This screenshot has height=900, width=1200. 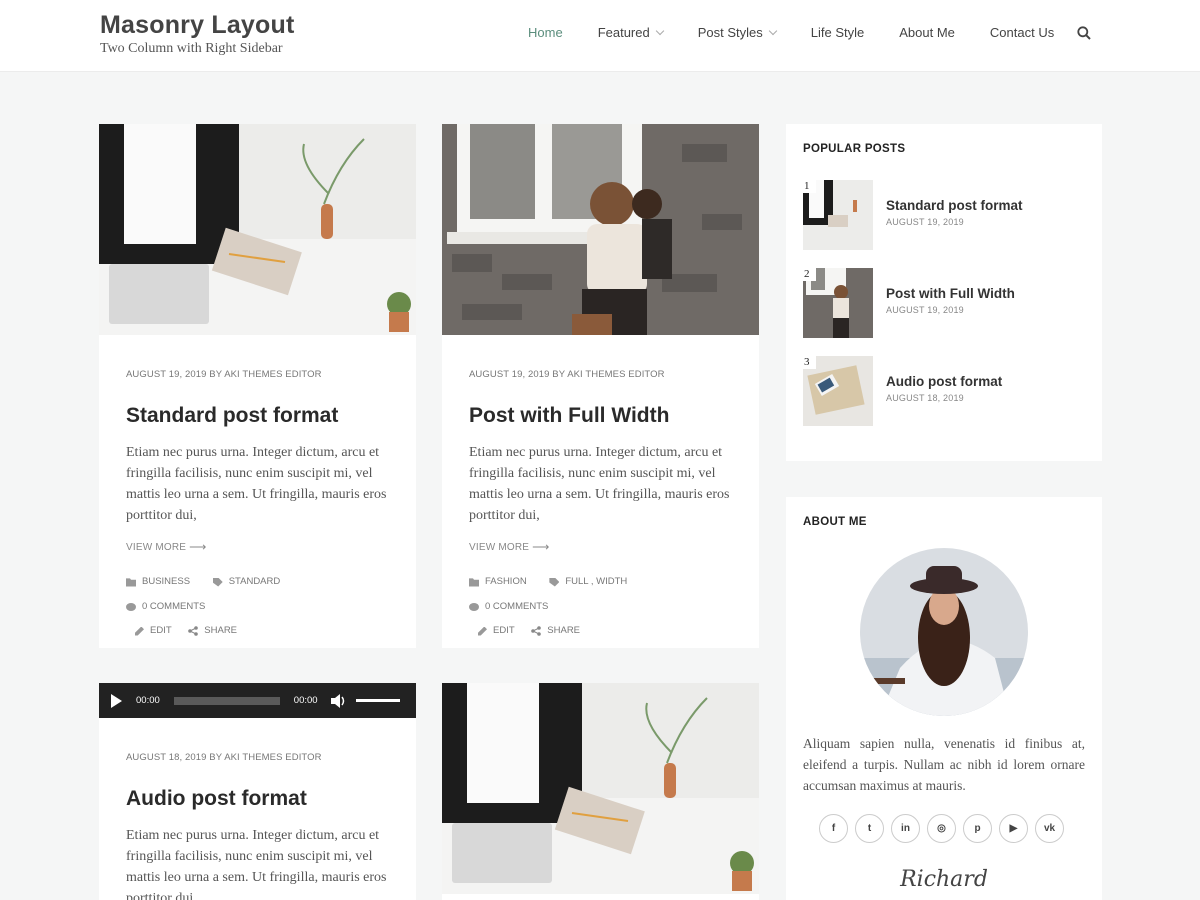 What do you see at coordinates (944, 879) in the screenshot?
I see `author-signature: Richard` at bounding box center [944, 879].